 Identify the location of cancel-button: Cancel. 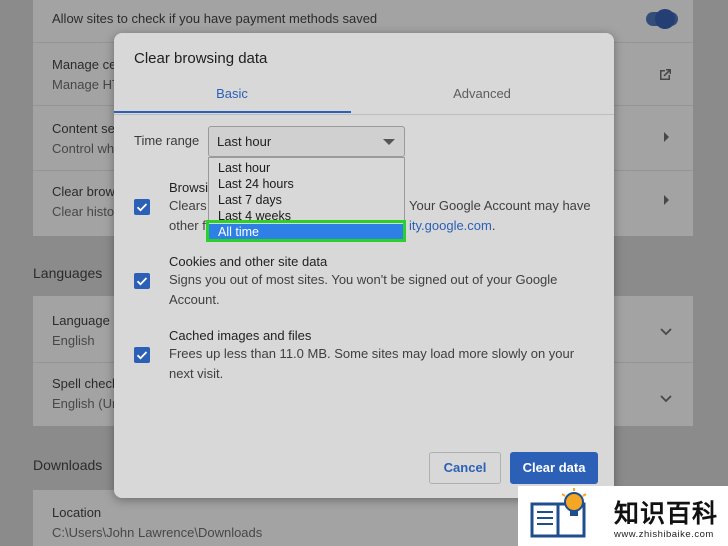
(465, 468).